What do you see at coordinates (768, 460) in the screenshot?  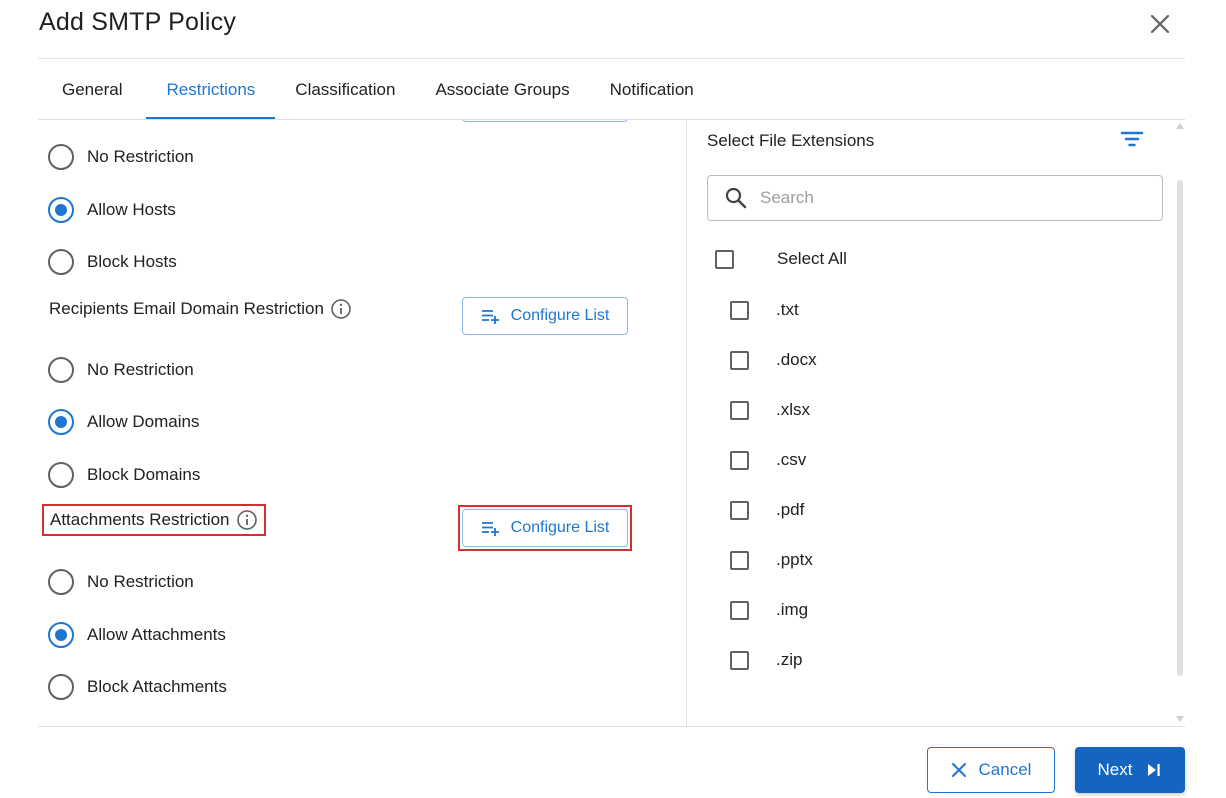 I see `list-item-extension: .csv` at bounding box center [768, 460].